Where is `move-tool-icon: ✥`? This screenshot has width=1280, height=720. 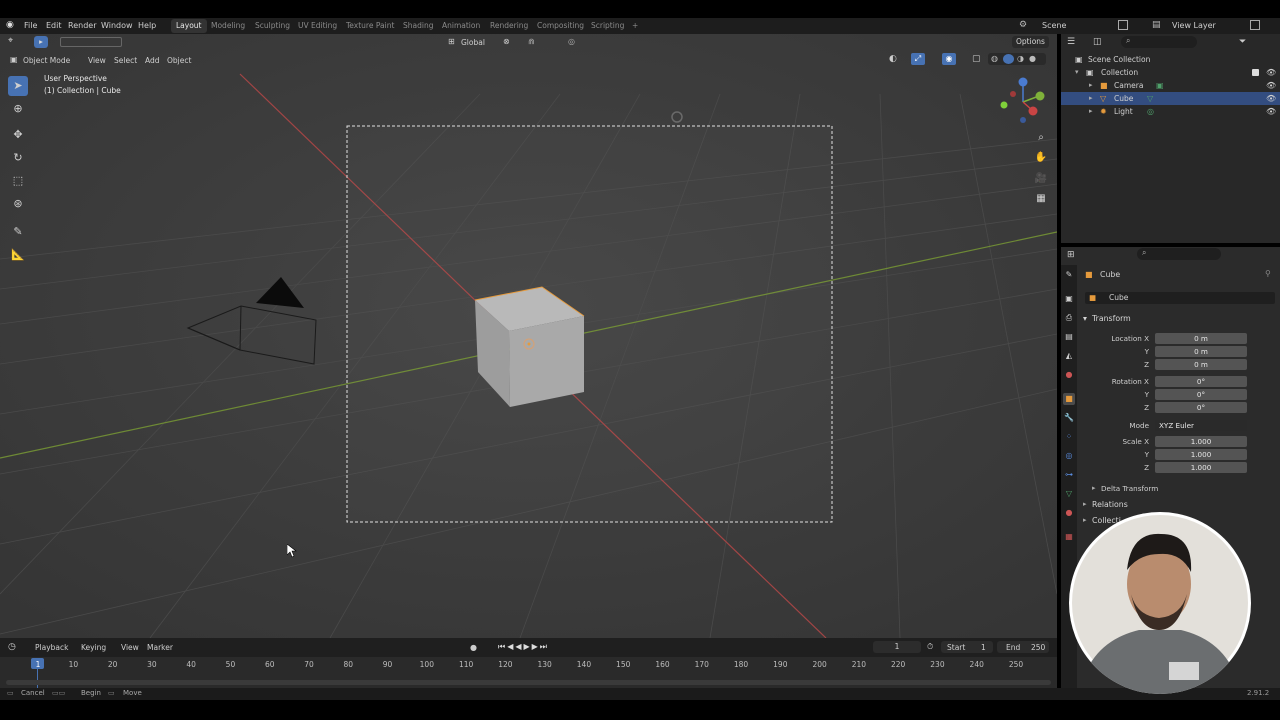
move-tool-icon: ✥ is located at coordinates (18, 135).